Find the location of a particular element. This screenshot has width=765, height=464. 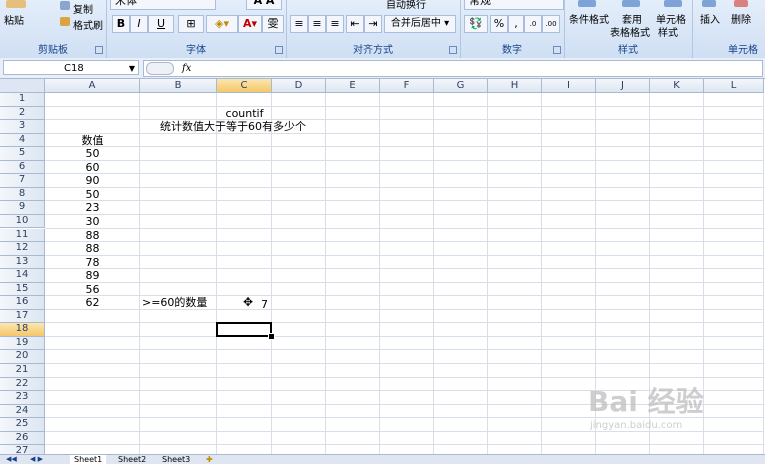

row-header-11: 11 is located at coordinates (22, 235).